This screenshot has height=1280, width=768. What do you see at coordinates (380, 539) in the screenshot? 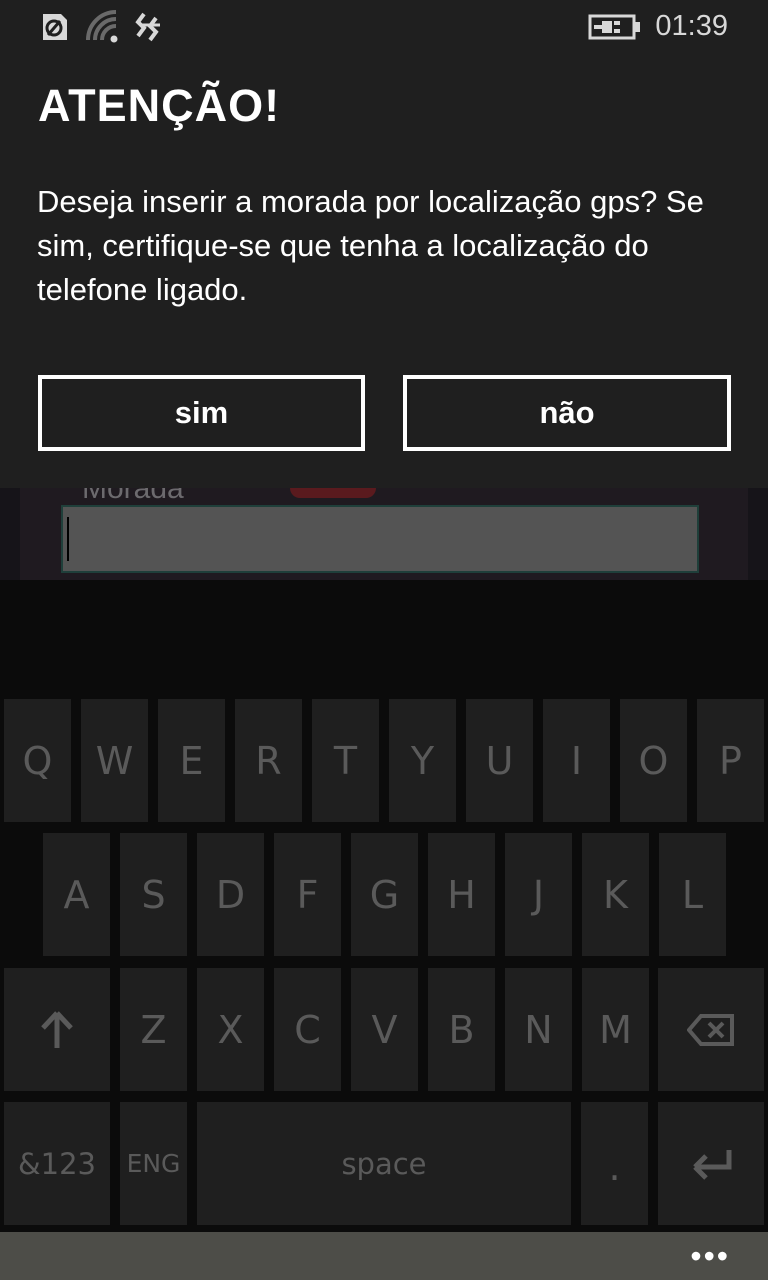
I see `address-input` at bounding box center [380, 539].